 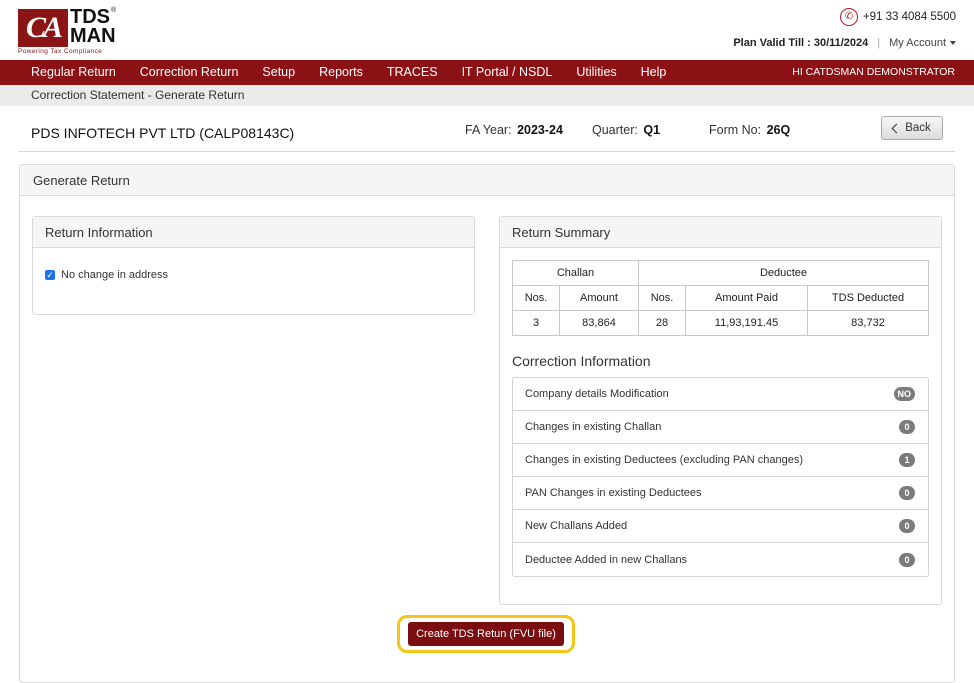 I want to click on create-tds-return-button: Create TDS Retun (FVU file), so click(x=486, y=634).